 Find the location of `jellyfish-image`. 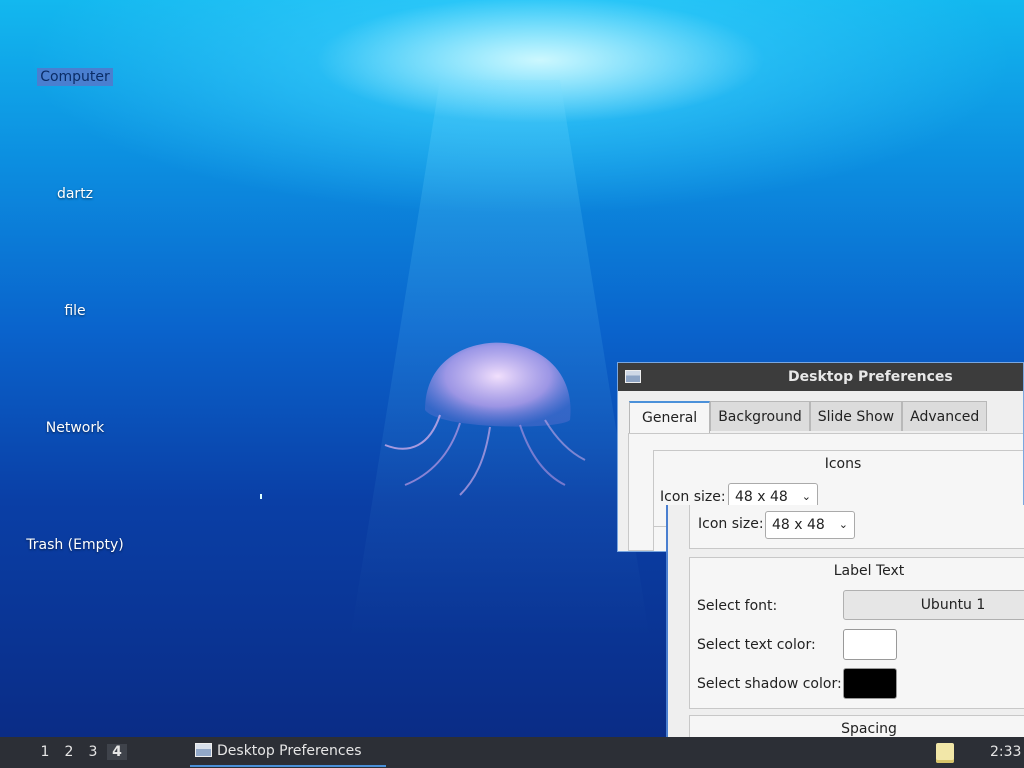

jellyfish-image is located at coordinates (485, 419).